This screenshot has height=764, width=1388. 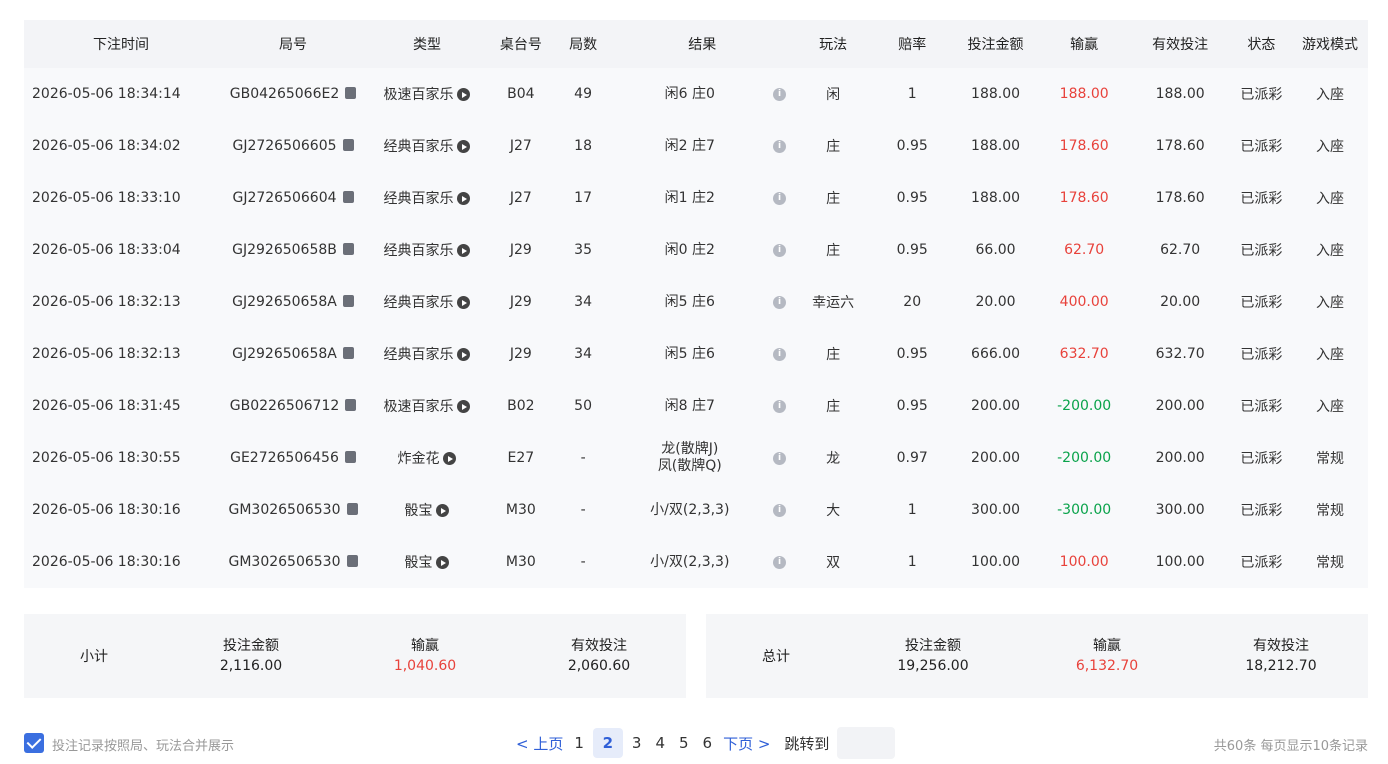 I want to click on prev-page-link: < 上页, so click(x=539, y=743).